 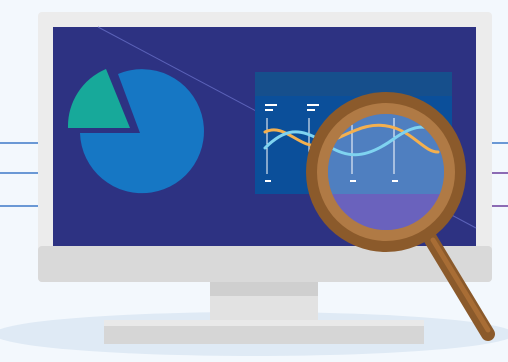 I want to click on stand-base-top, so click(x=264, y=323).